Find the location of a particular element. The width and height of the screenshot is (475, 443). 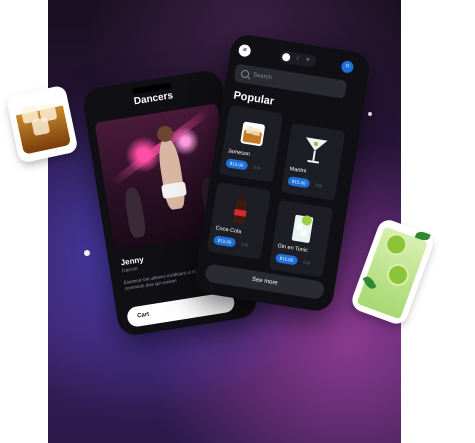

product-card-gin-tonic: Gin en Tonic $15.00 0.5l is located at coordinates (301, 238).